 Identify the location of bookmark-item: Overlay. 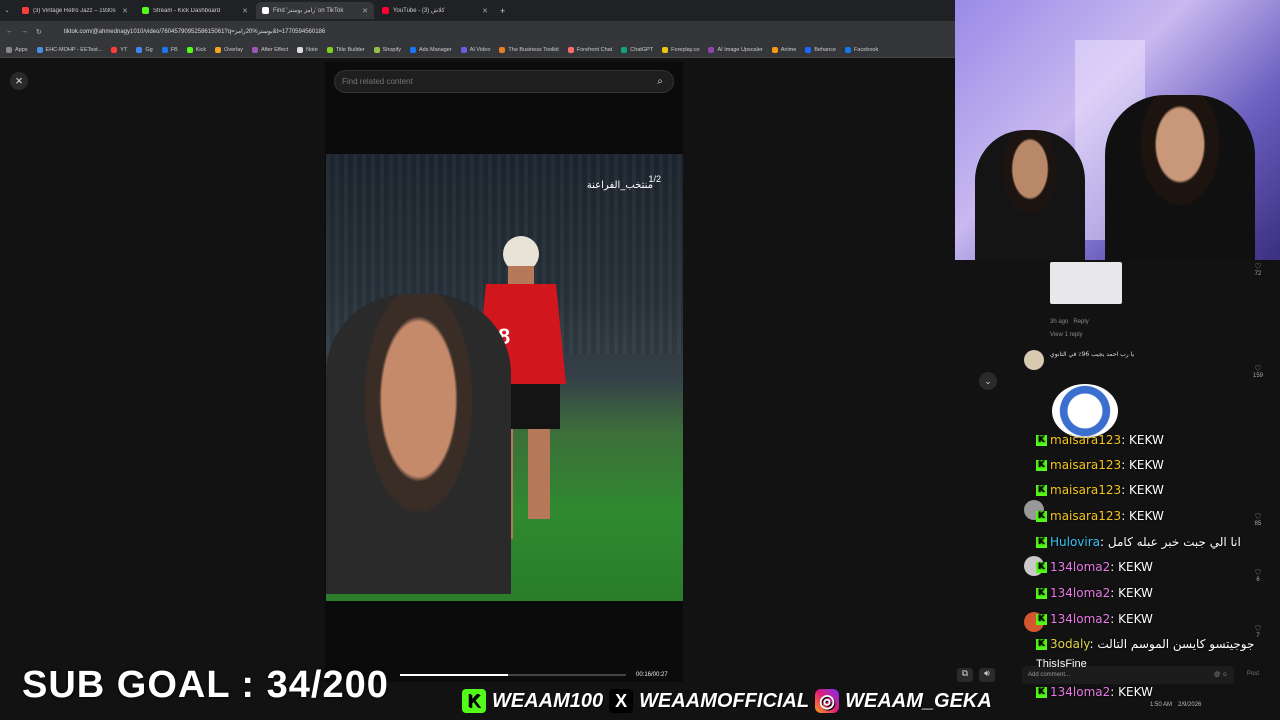
(229, 49).